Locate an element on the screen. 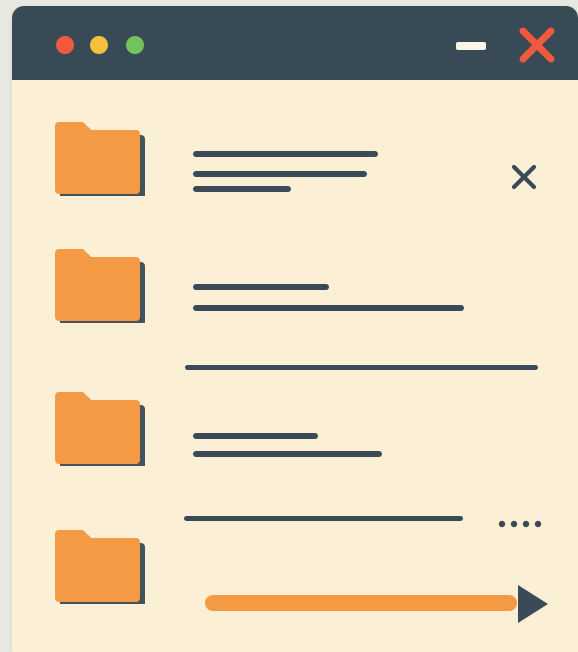 This screenshot has width=578, height=652. play-button is located at coordinates (533, 604).